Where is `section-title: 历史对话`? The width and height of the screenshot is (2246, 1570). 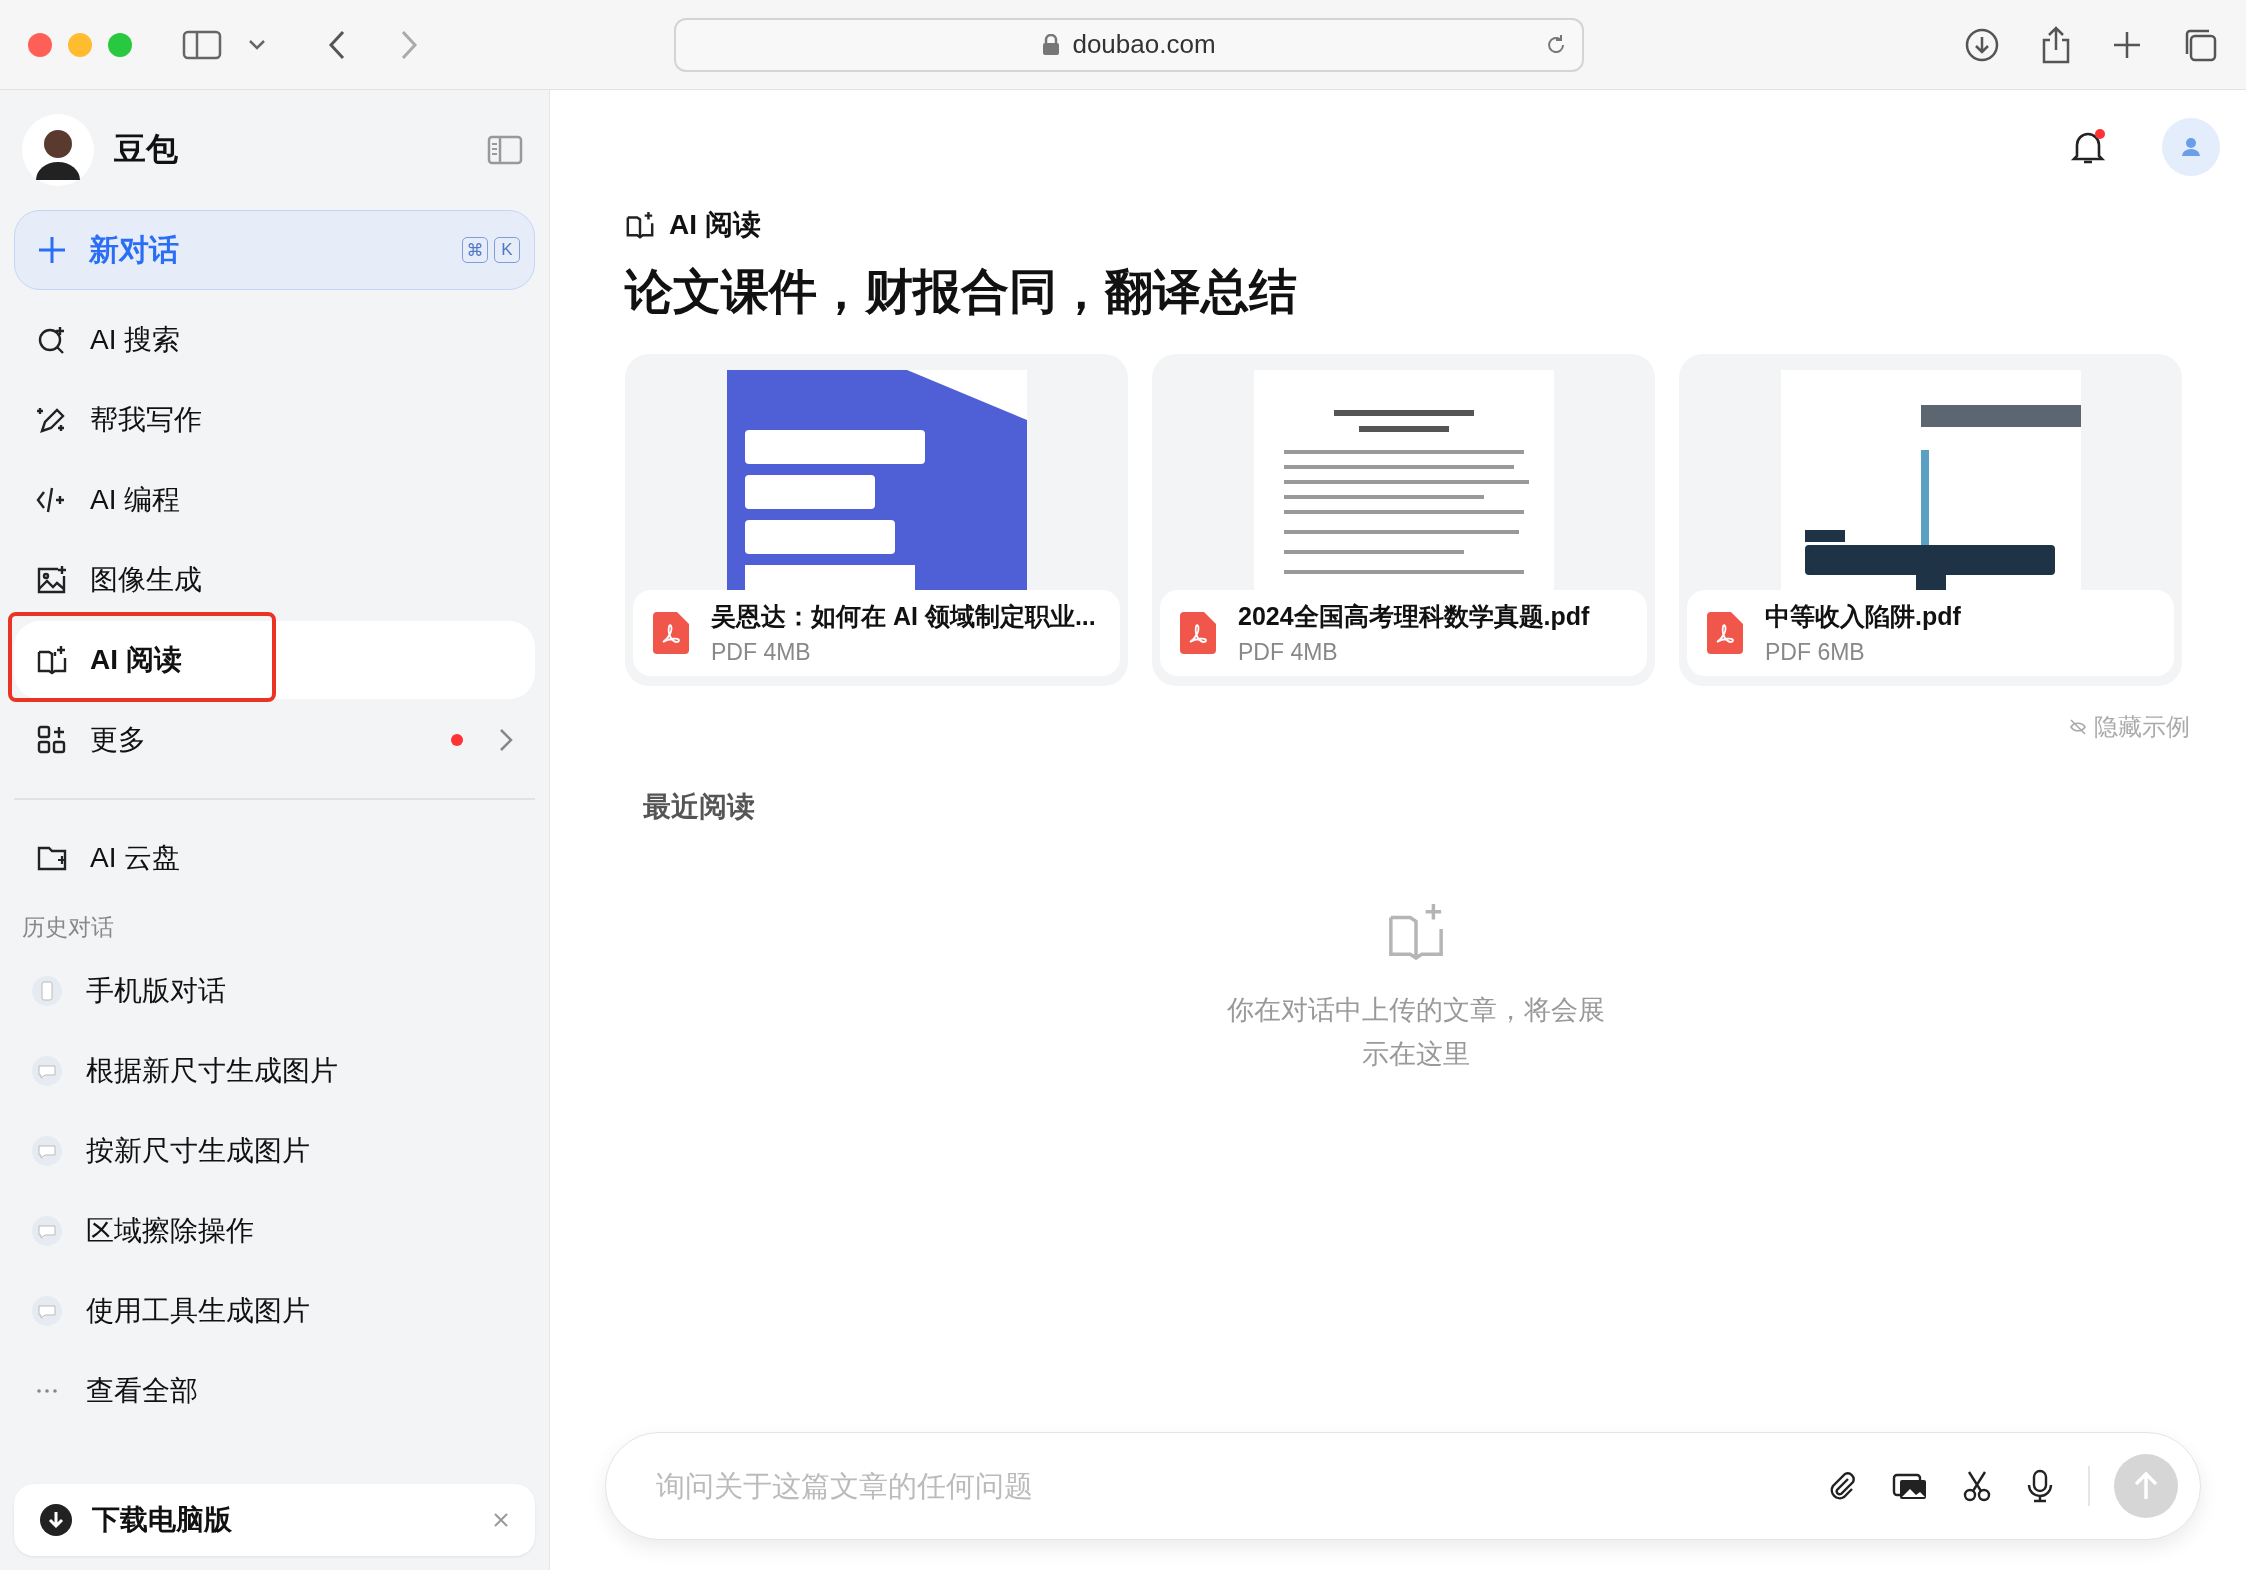 section-title: 历史对话 is located at coordinates (68, 927).